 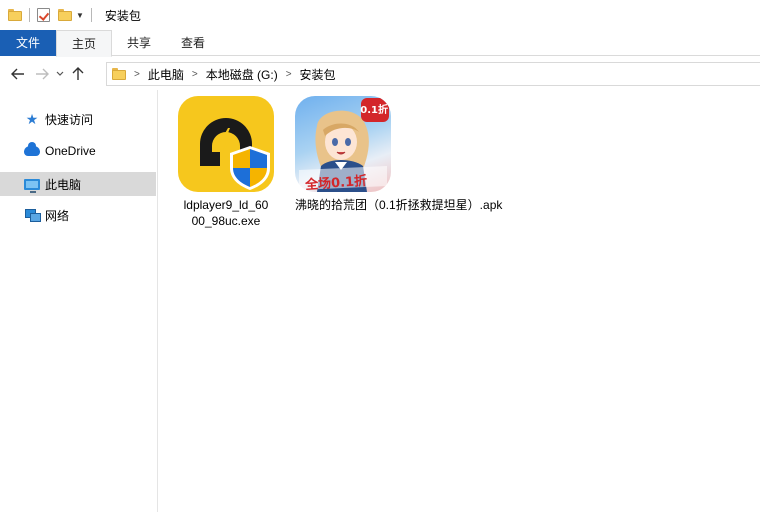 I want to click on game-app-icon: 0.1折 全场0.1折, so click(x=343, y=144).